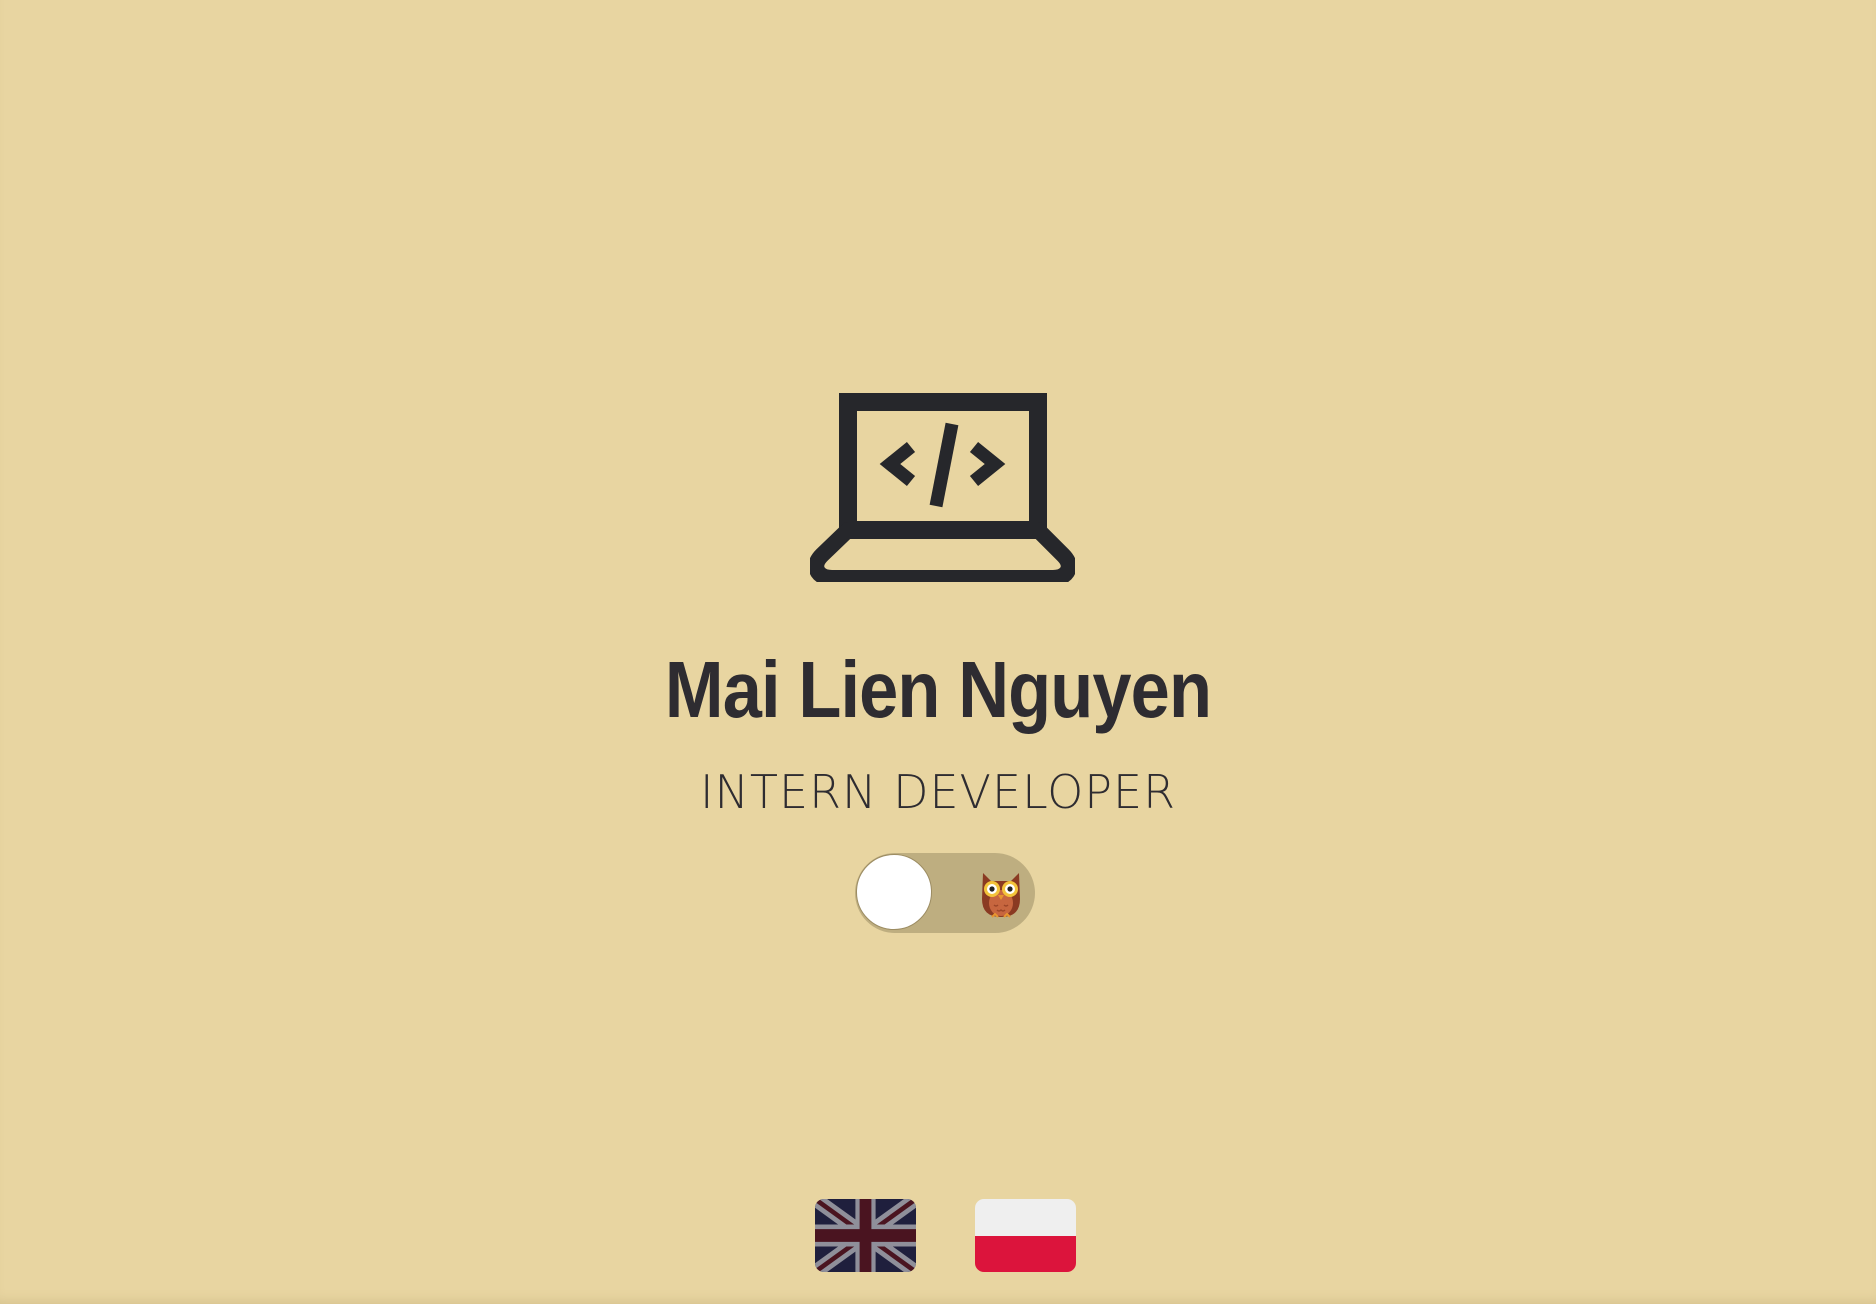  I want to click on profile-name: Mai Lien Nguyen, so click(938, 689).